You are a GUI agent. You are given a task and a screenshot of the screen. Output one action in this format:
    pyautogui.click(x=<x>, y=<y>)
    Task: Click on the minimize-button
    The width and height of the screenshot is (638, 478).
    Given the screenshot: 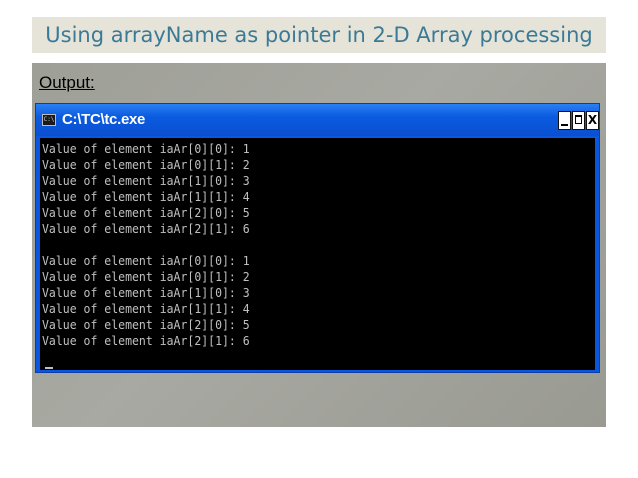 What is the action you would take?
    pyautogui.click(x=564, y=120)
    